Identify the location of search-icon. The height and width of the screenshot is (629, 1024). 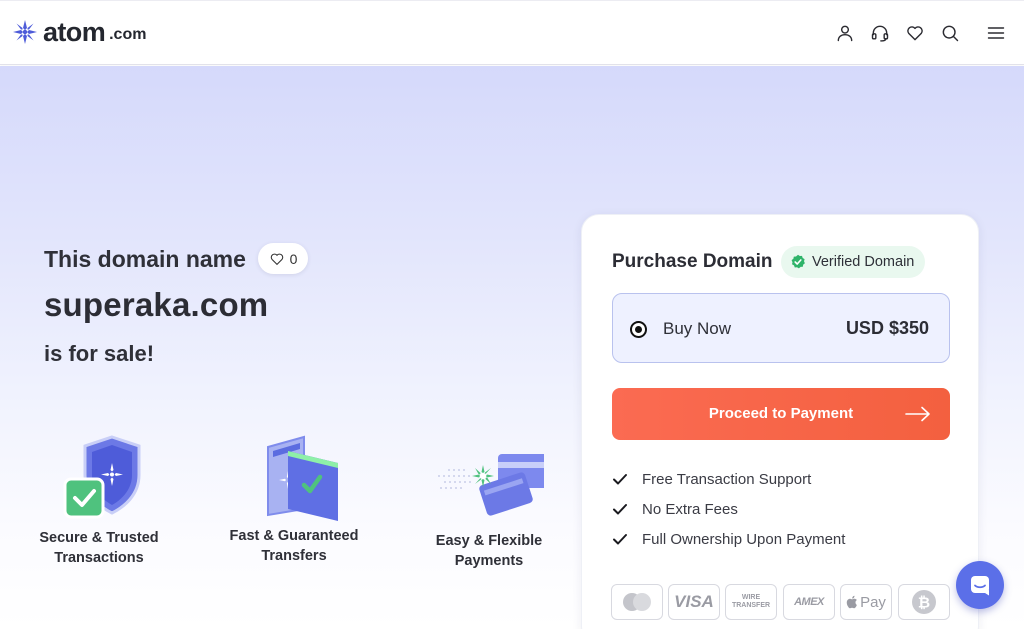
(950, 33).